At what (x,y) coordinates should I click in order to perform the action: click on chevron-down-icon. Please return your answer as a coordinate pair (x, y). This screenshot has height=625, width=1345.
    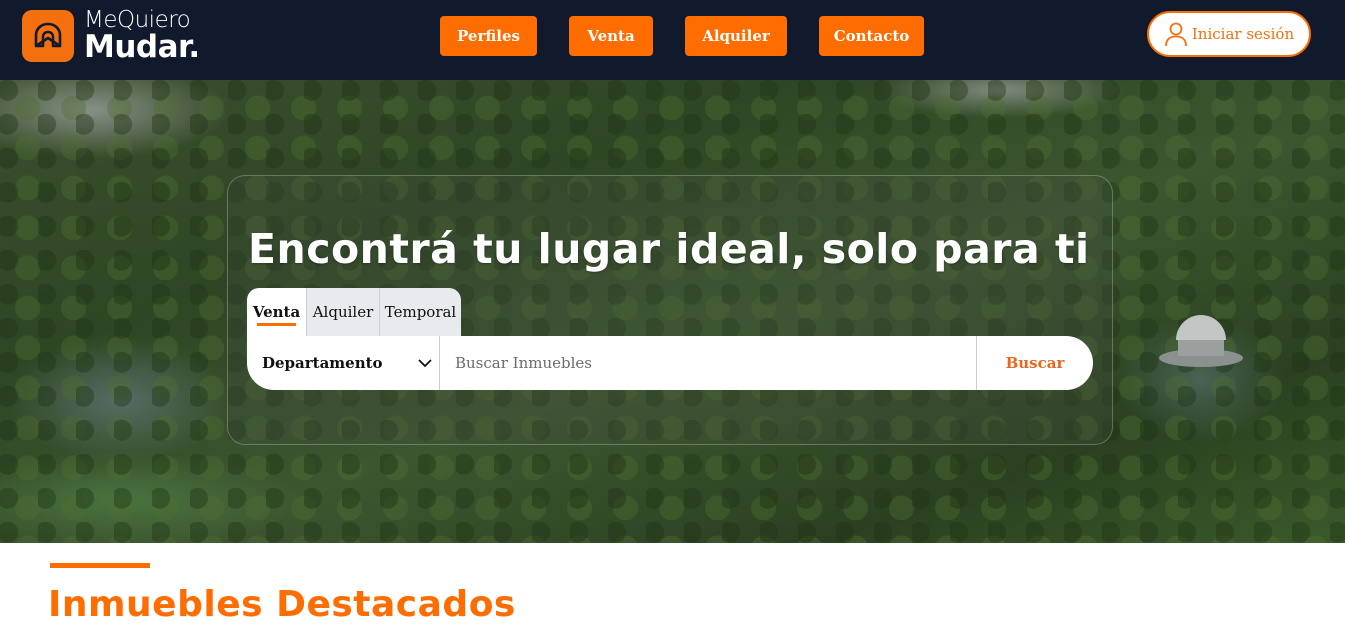
    Looking at the image, I should click on (425, 363).